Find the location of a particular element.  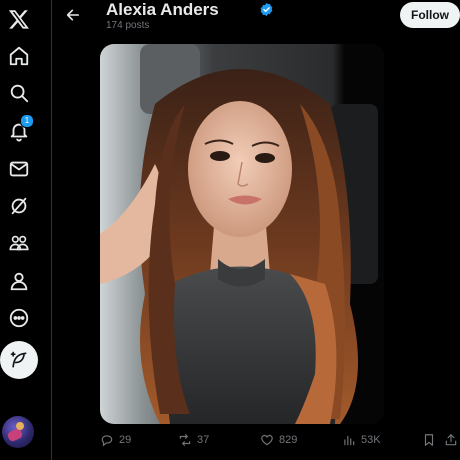

back-button is located at coordinates (73, 15).